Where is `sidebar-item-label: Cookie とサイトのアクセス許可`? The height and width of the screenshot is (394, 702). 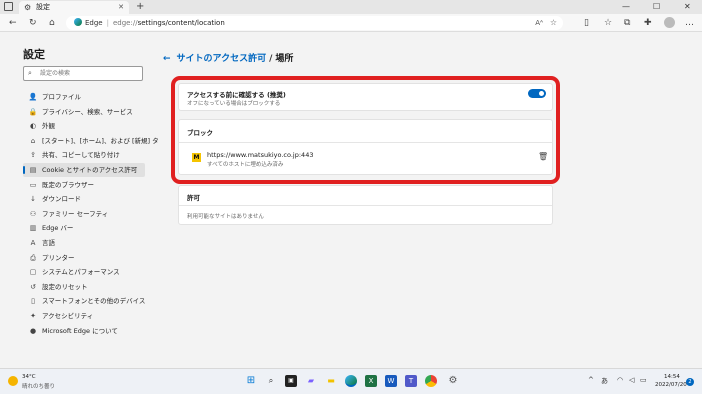 sidebar-item-label: Cookie とサイトのアクセス許可 is located at coordinates (90, 170).